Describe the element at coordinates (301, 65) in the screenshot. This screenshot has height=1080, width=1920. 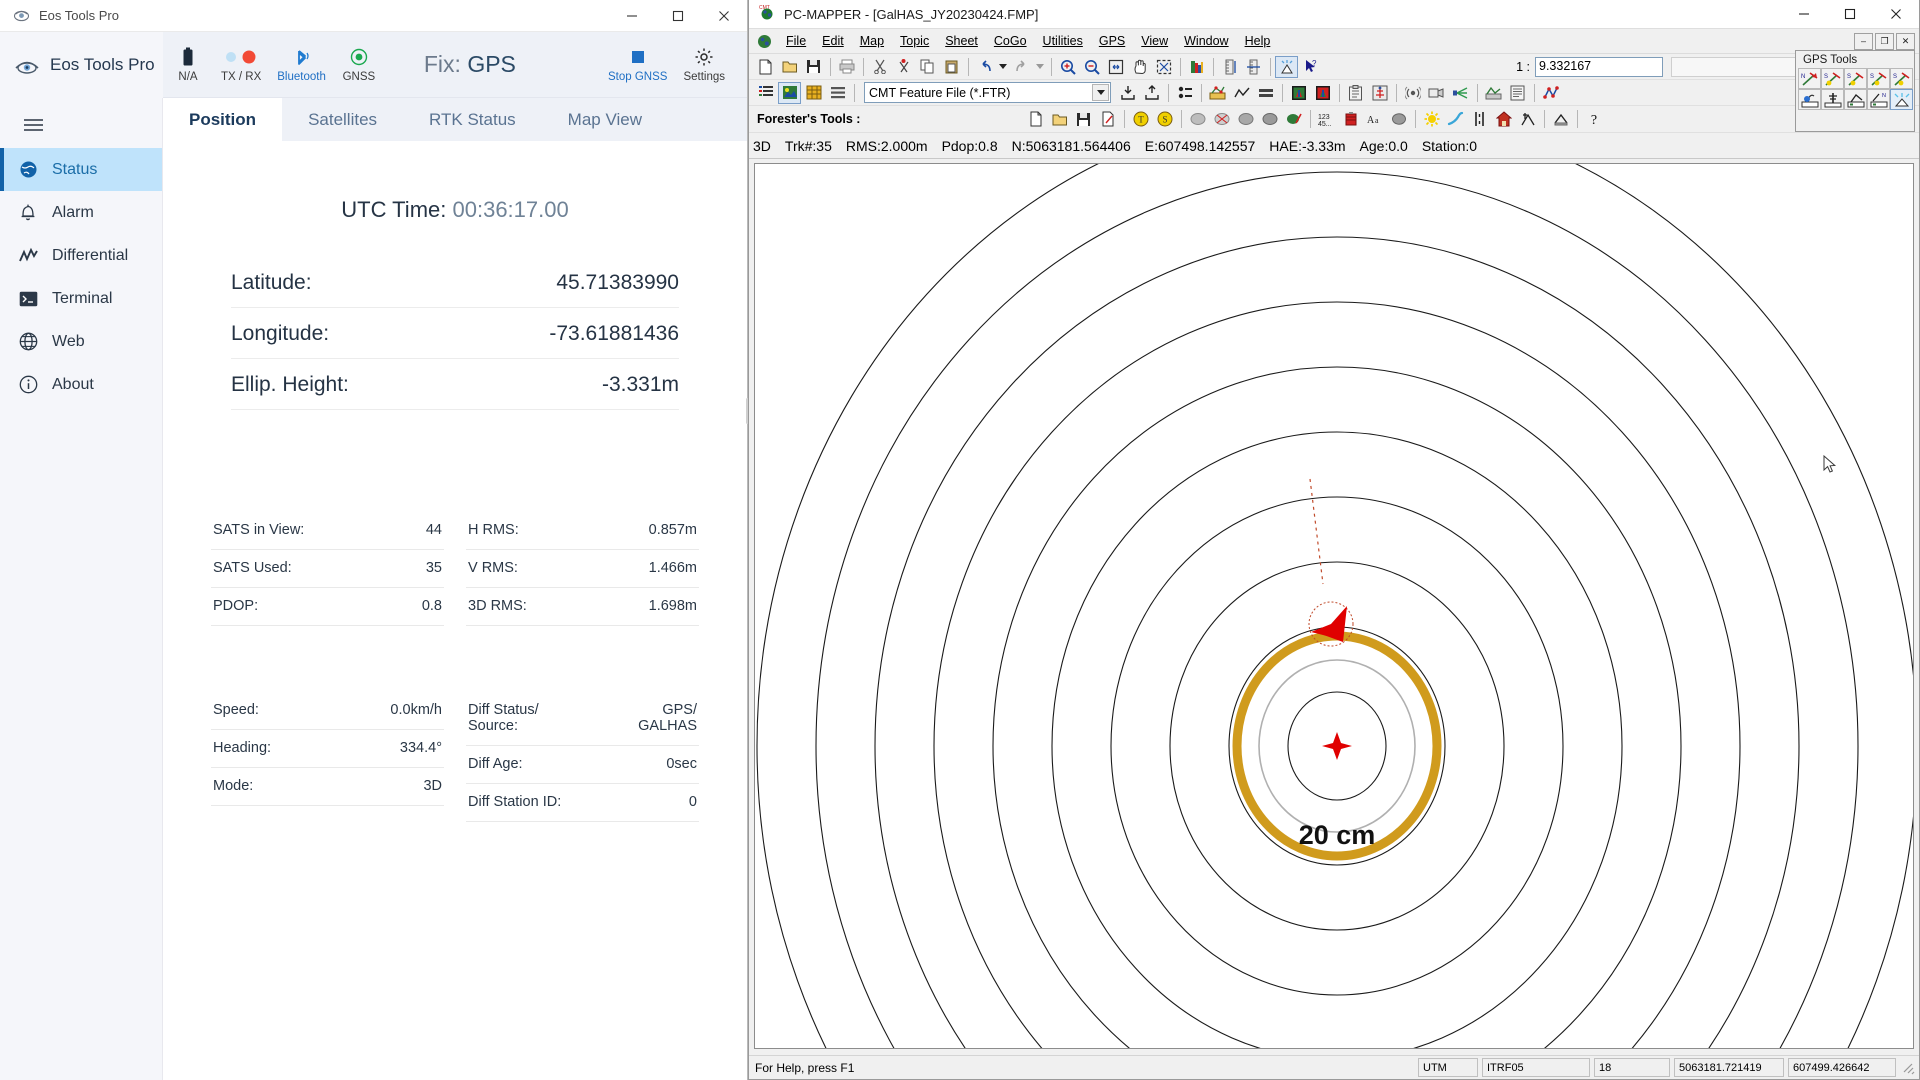
I see `bluetooth-status: Bluetooth` at that location.